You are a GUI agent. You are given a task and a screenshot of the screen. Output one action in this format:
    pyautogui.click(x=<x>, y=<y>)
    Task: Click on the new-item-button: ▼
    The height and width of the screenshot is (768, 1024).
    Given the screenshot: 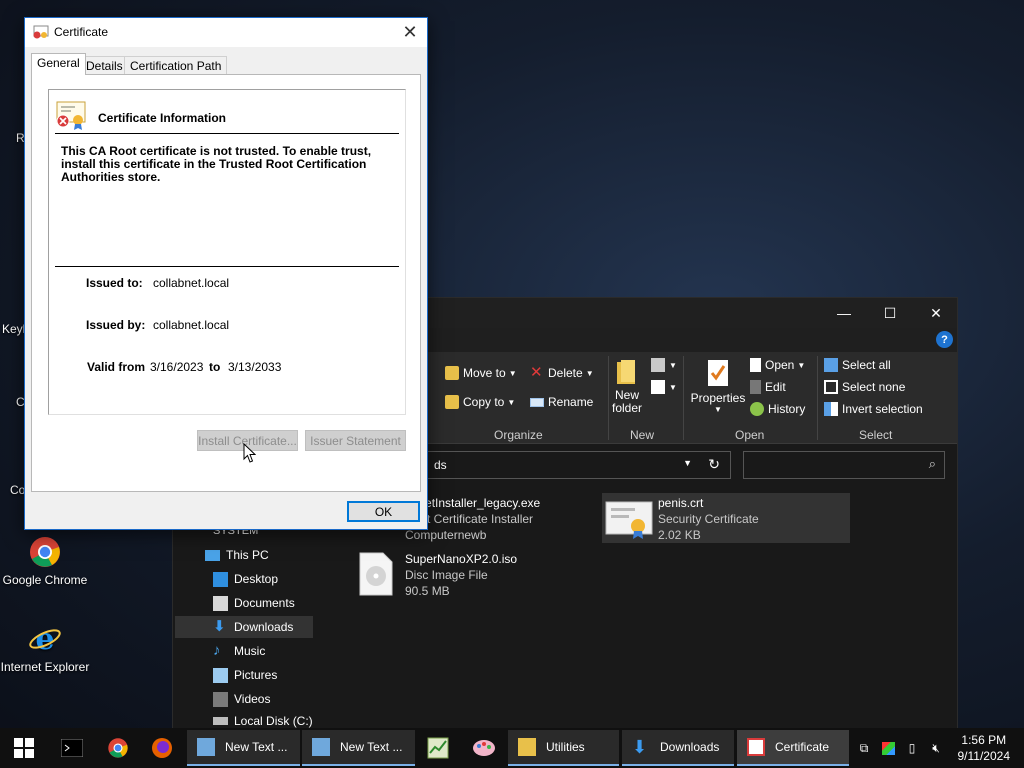 What is the action you would take?
    pyautogui.click(x=664, y=365)
    